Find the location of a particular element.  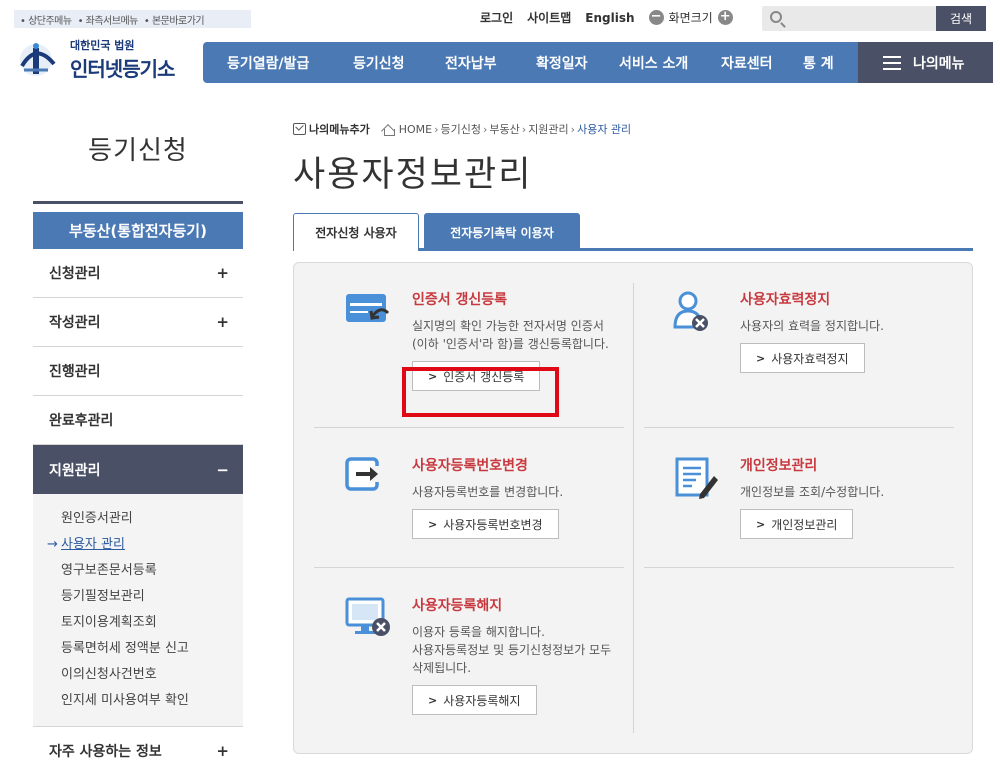

breadcrumb: 나의메뉴추가 HOME › 등기신청 › 부동산 › 지원관리 › 사용자 관리 is located at coordinates (462, 129).